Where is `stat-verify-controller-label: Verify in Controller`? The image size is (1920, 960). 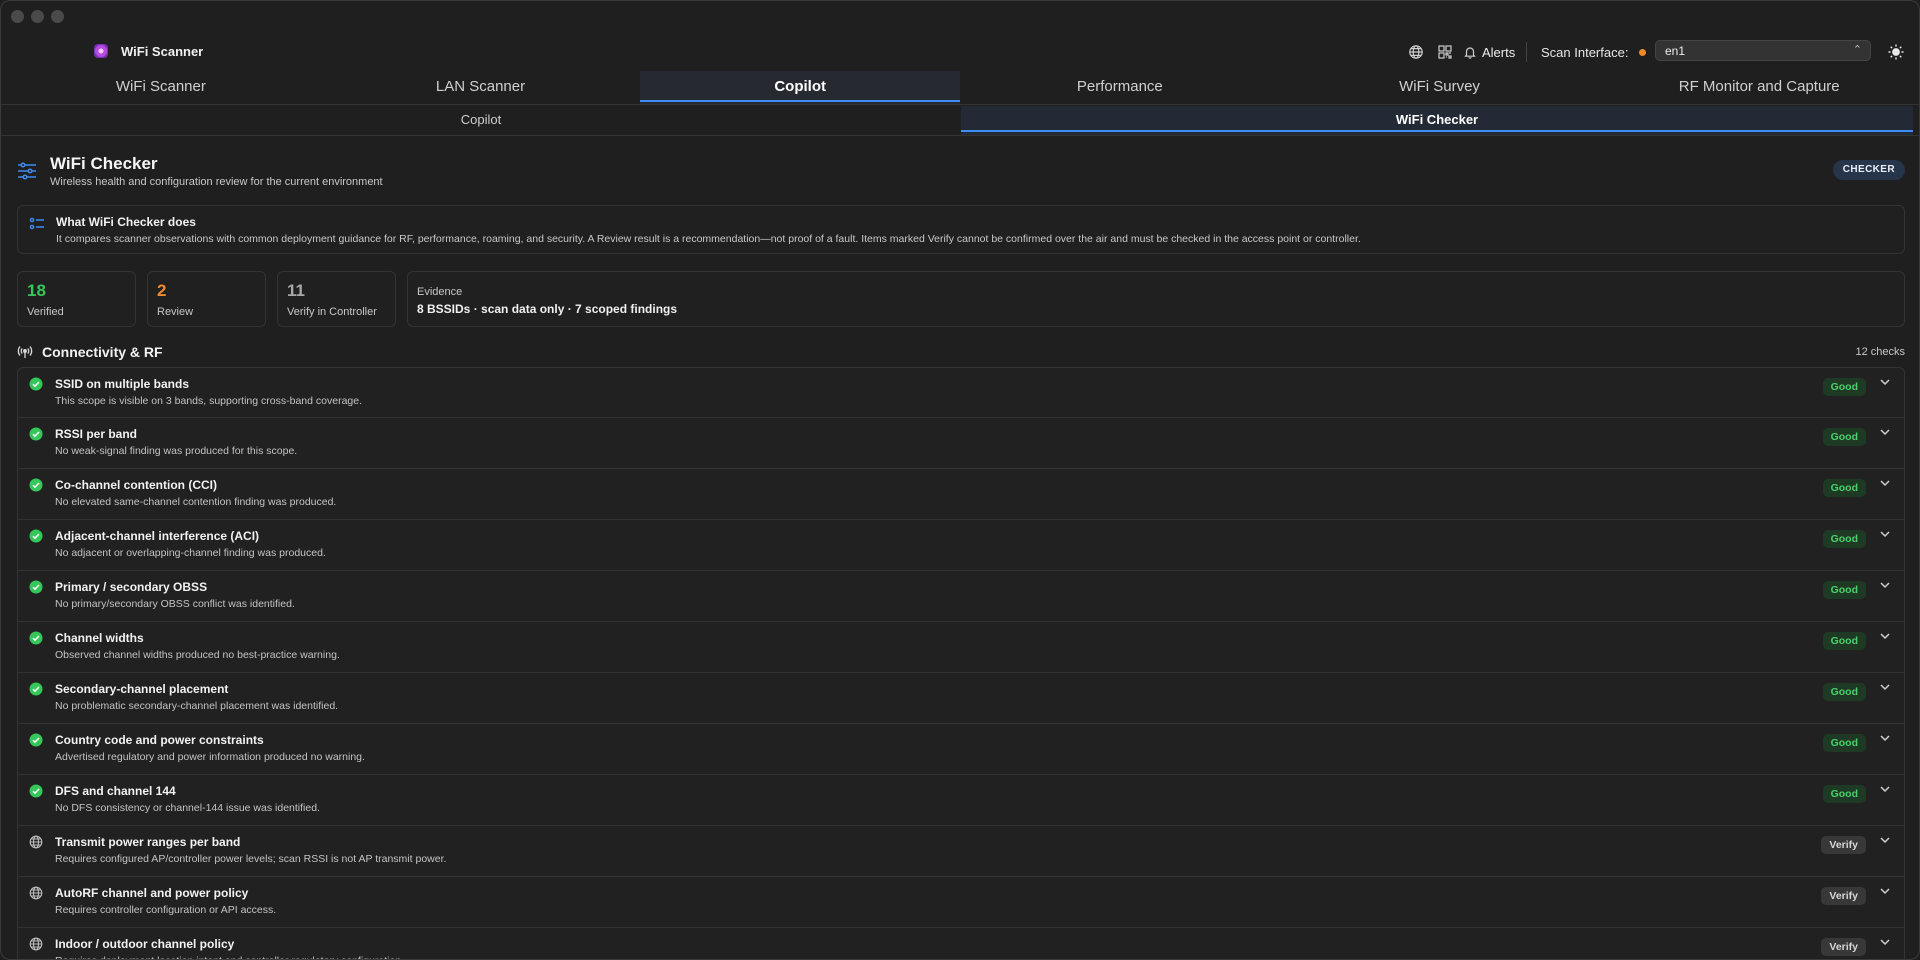
stat-verify-controller-label: Verify in Controller is located at coordinates (332, 312).